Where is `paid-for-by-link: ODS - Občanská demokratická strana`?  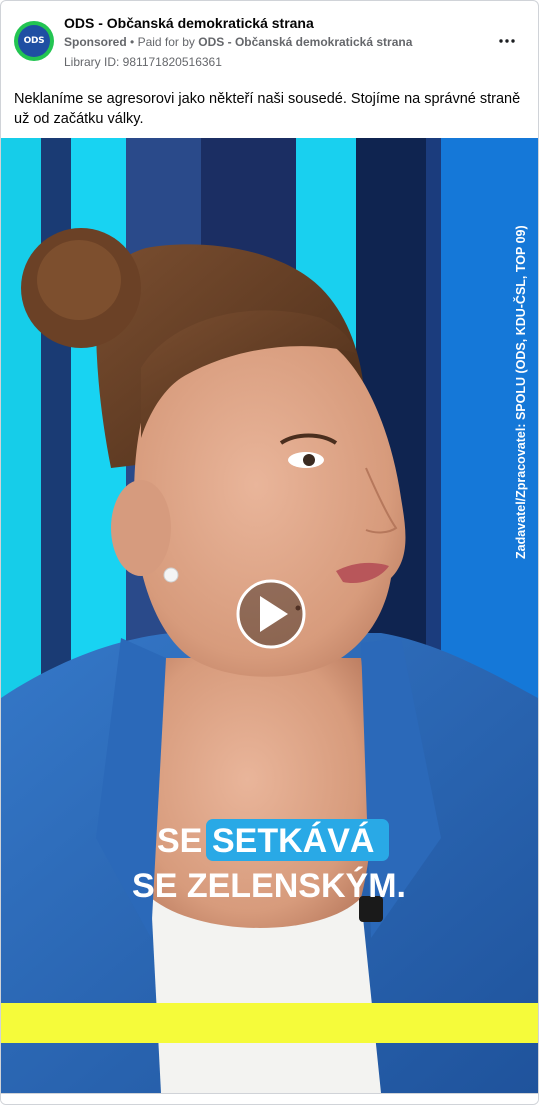 paid-for-by-link: ODS - Občanská demokratická strana is located at coordinates (305, 42).